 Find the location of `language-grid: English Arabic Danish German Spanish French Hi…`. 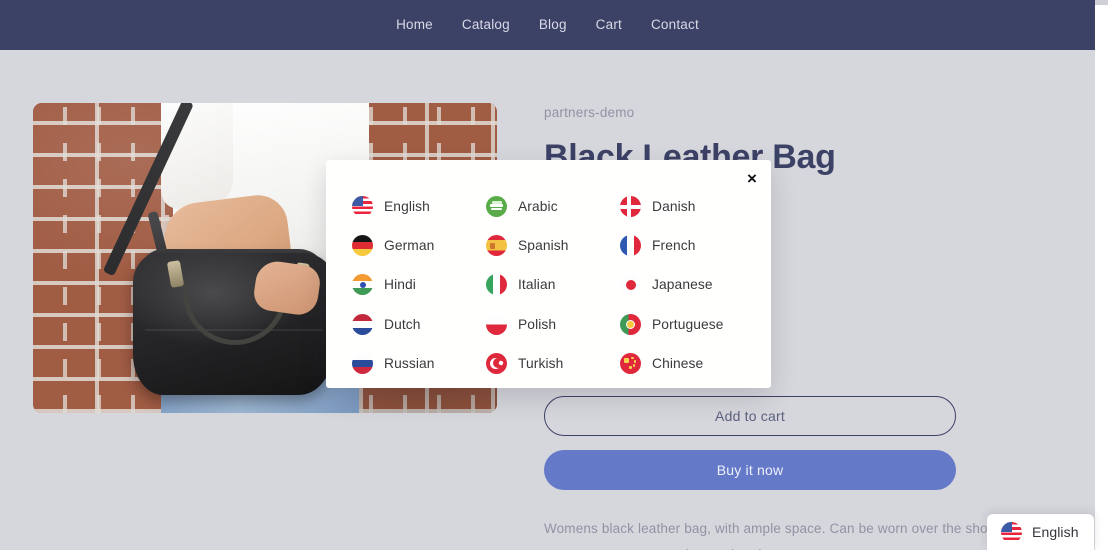

language-grid: English Arabic Danish German Spanish French Hi… is located at coordinates (550, 285).